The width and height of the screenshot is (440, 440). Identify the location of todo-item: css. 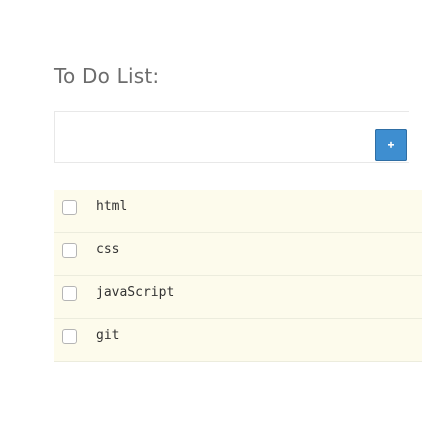
(238, 254).